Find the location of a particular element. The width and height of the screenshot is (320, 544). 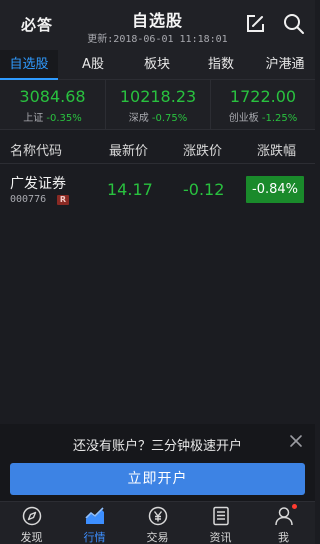

stock-row: 广发证券 000776 R 14.17 -0.12 -0.84% is located at coordinates (157, 190).